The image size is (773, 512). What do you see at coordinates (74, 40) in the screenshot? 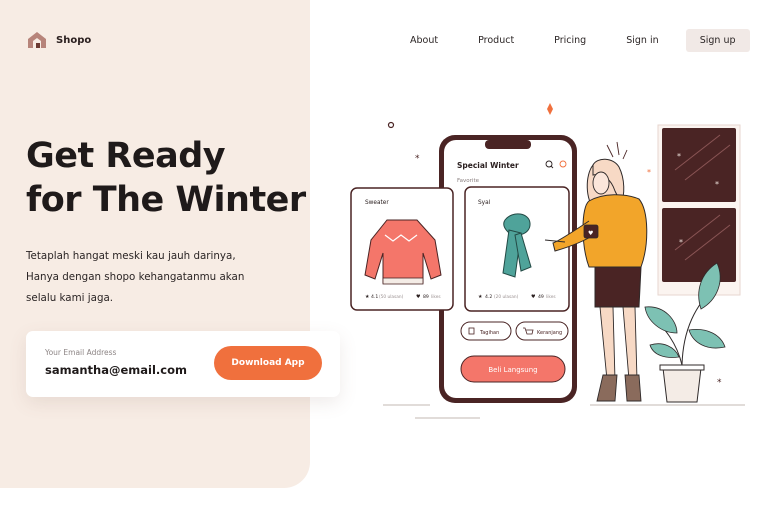
I see `brand-name: Shopo` at bounding box center [74, 40].